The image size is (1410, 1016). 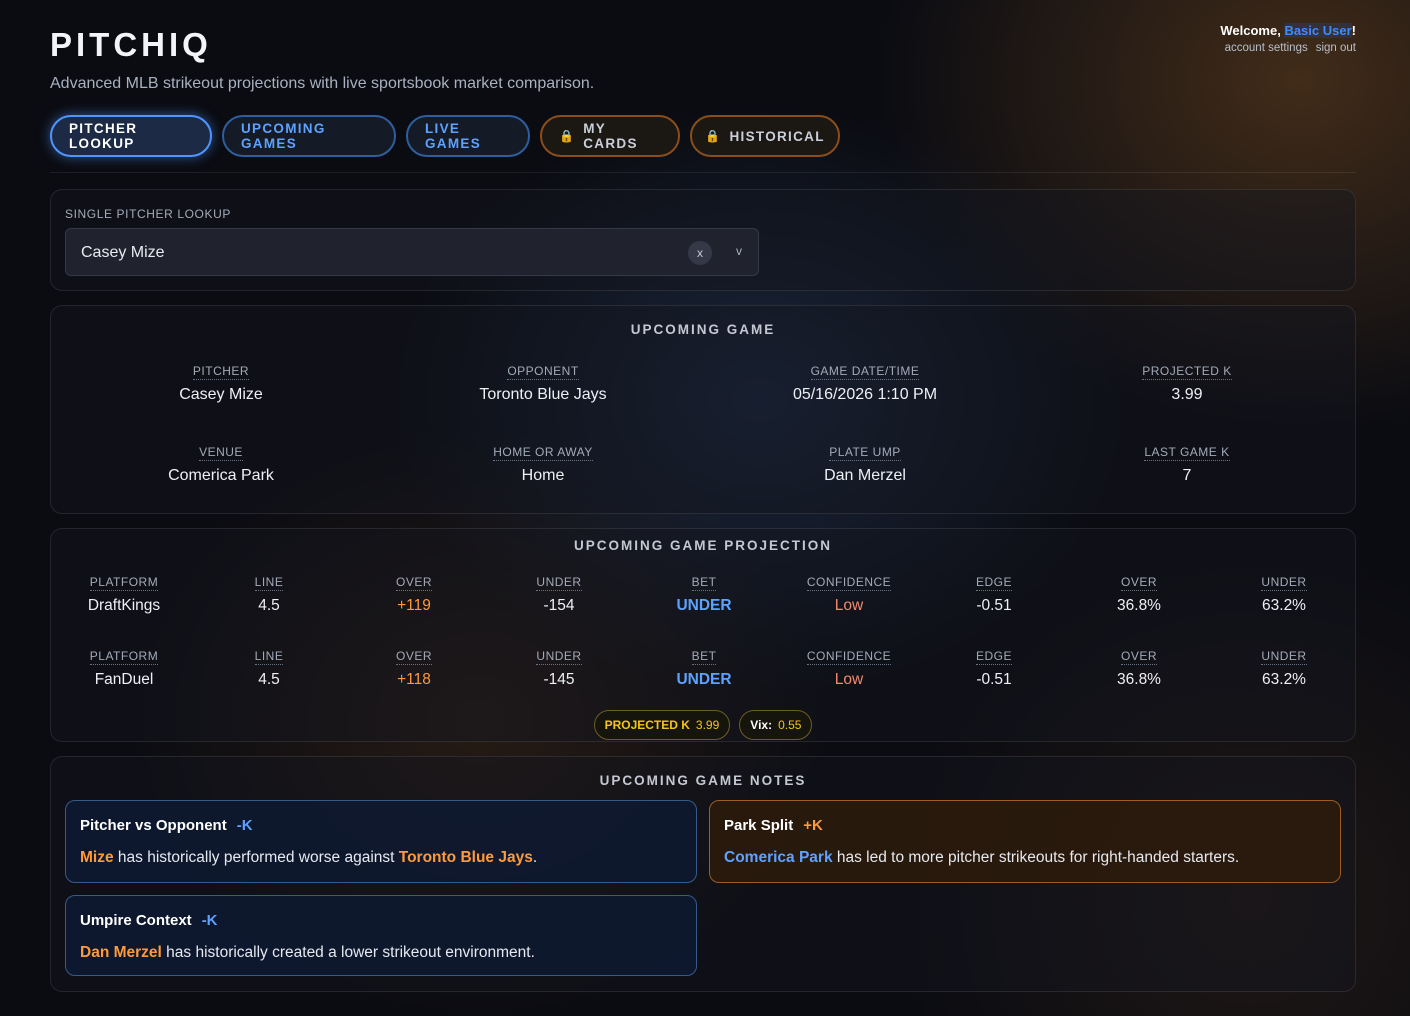 What do you see at coordinates (865, 372) in the screenshot?
I see `field-label: GAME DATE/TIME` at bounding box center [865, 372].